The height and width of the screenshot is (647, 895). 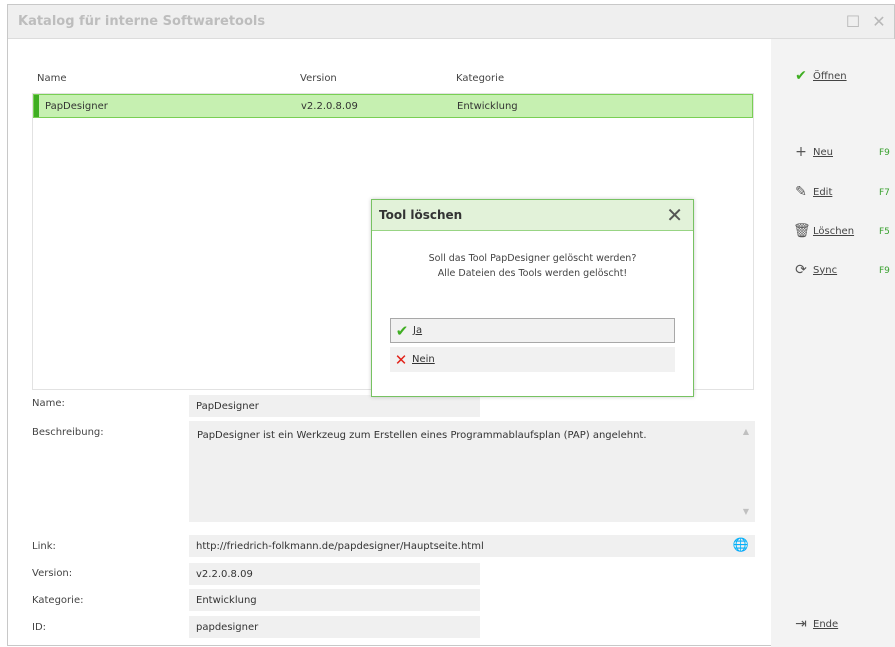 I want to click on title-bar: Katalog für interne Softwaretools ☐ ✕, so click(x=451, y=22).